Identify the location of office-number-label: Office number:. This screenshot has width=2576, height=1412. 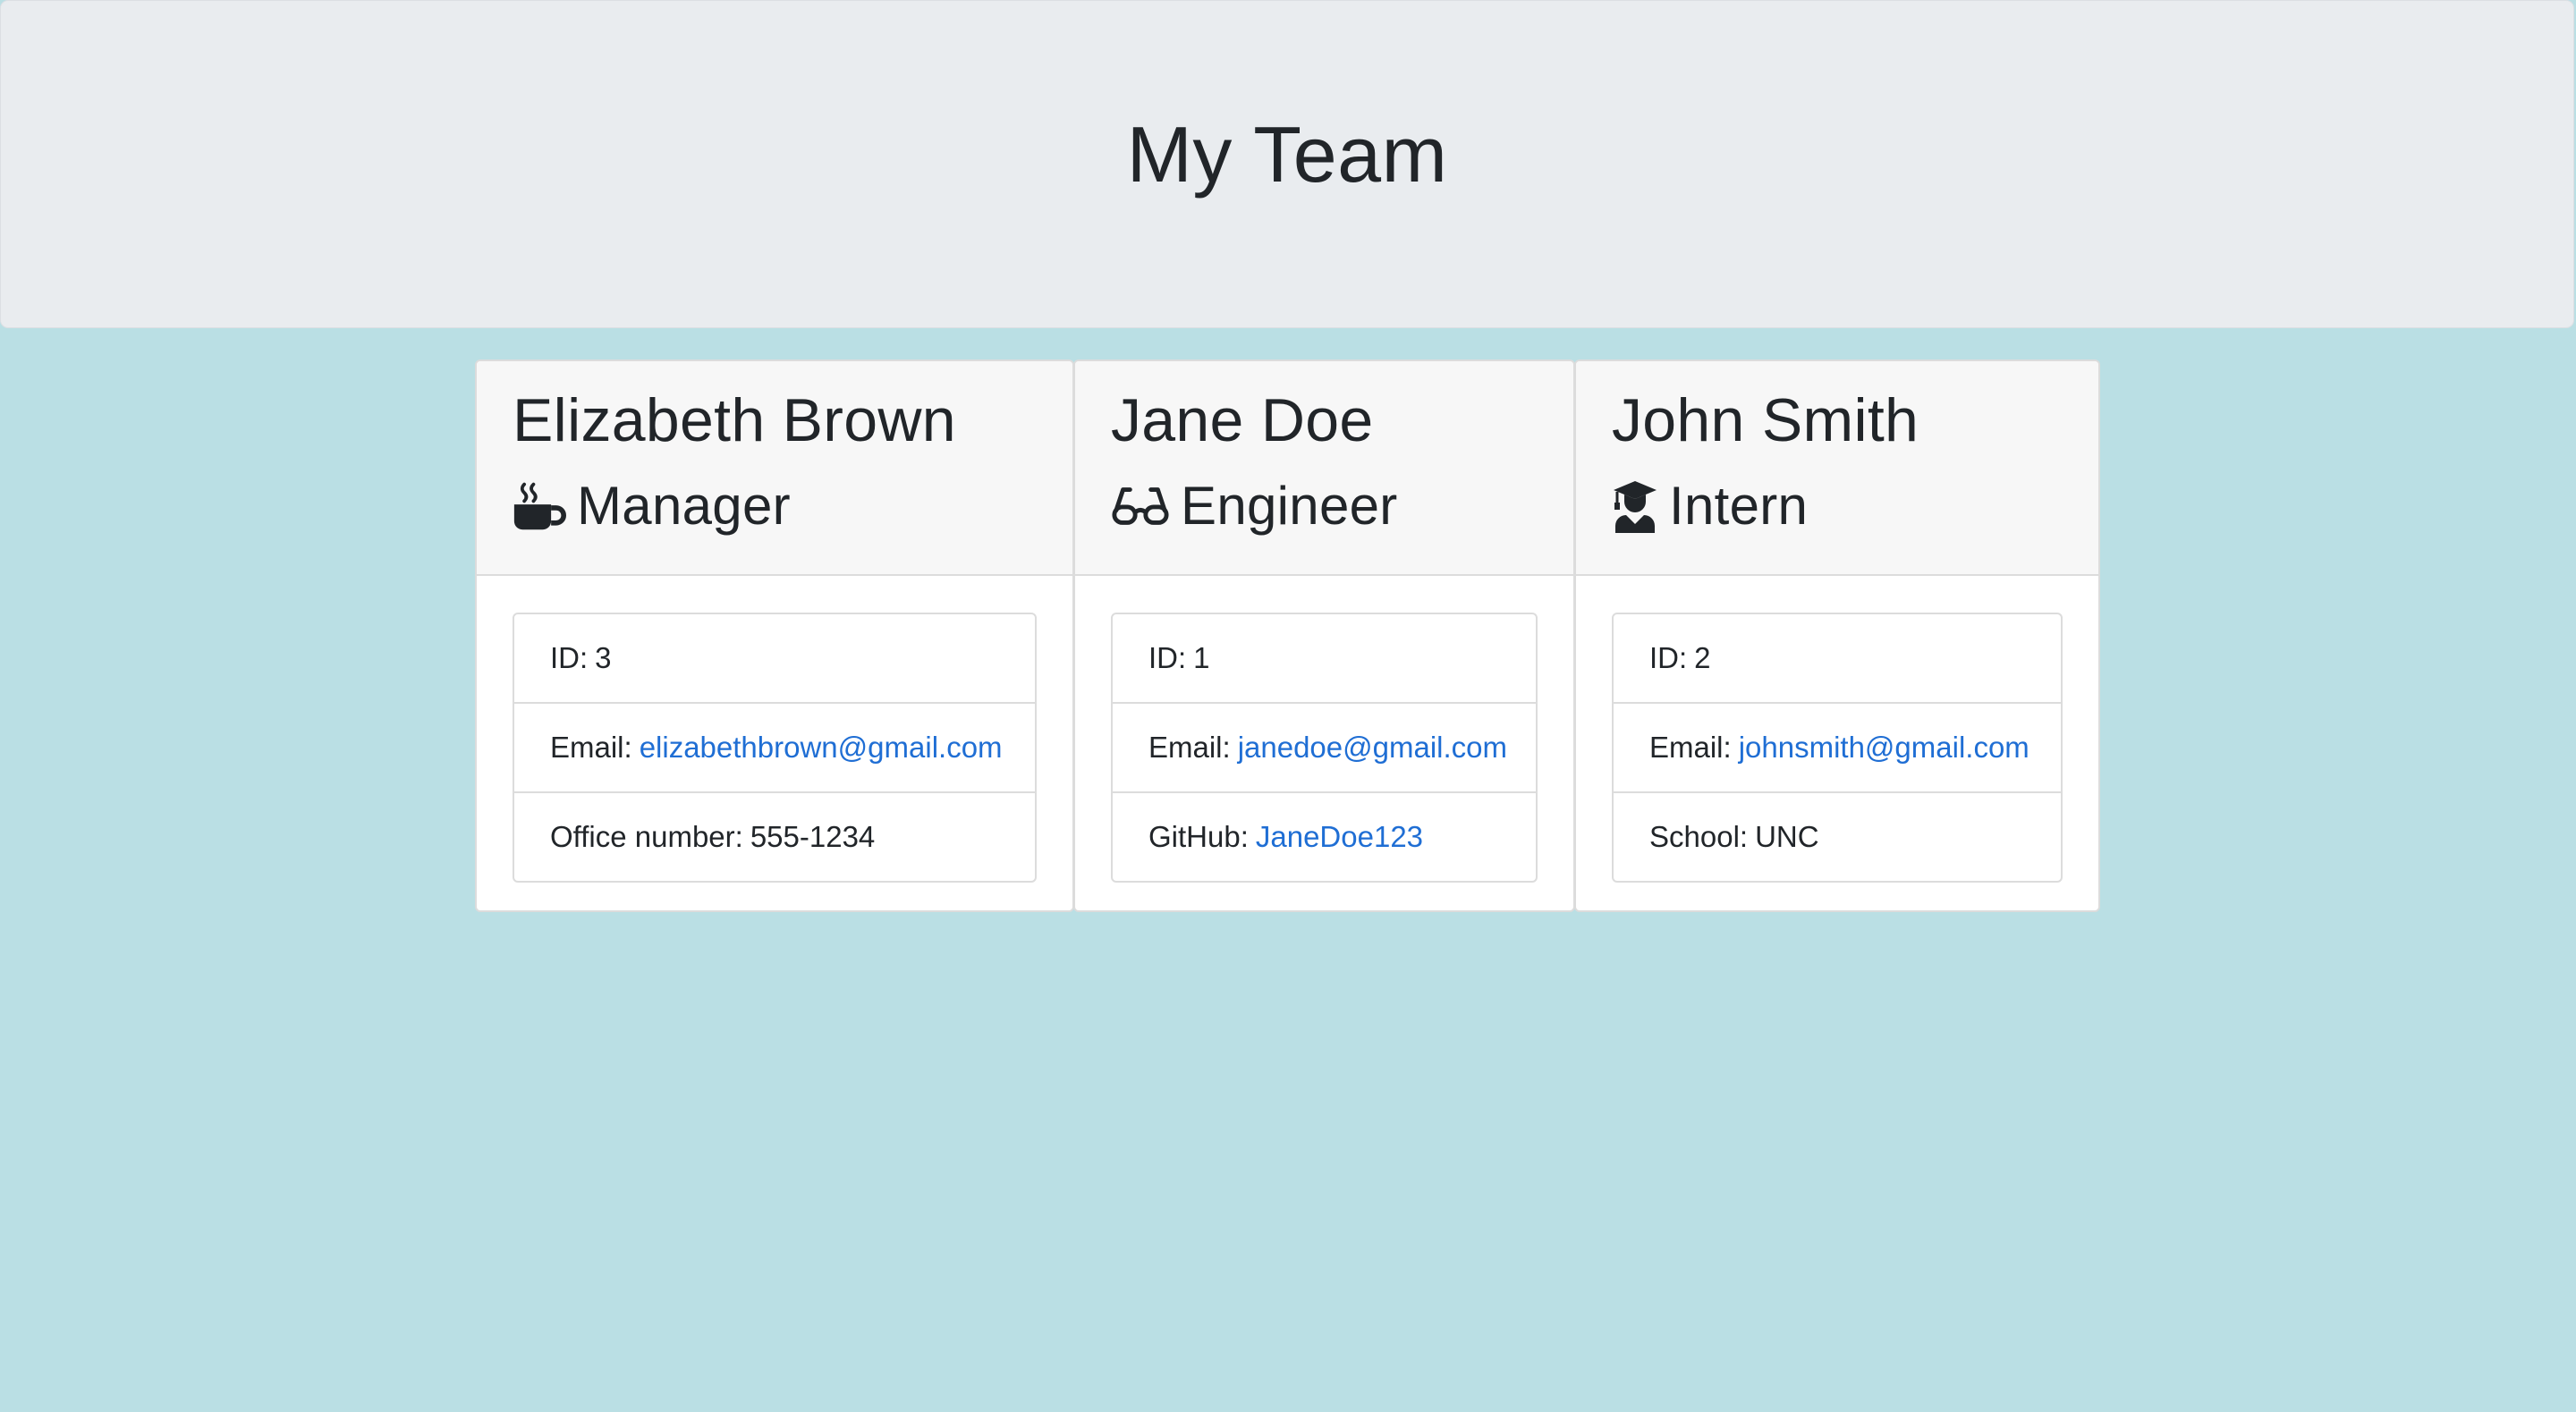
(646, 836).